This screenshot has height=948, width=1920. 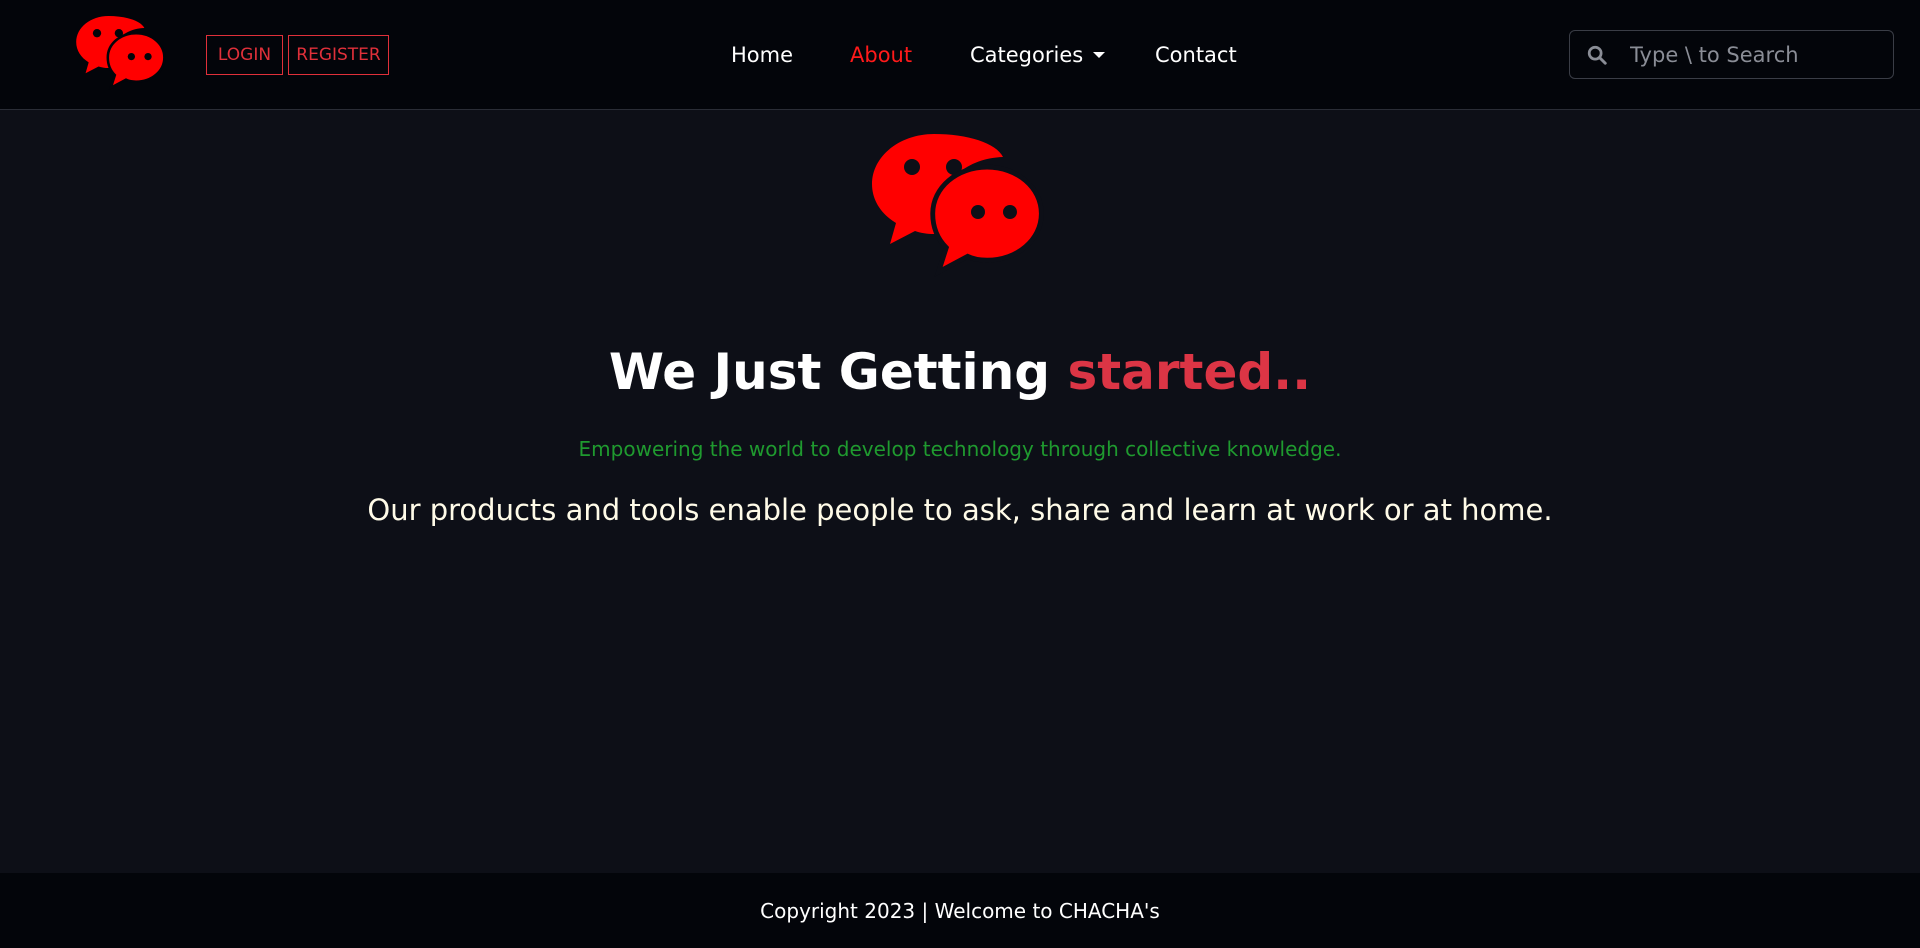 I want to click on search-box, so click(x=1731, y=54).